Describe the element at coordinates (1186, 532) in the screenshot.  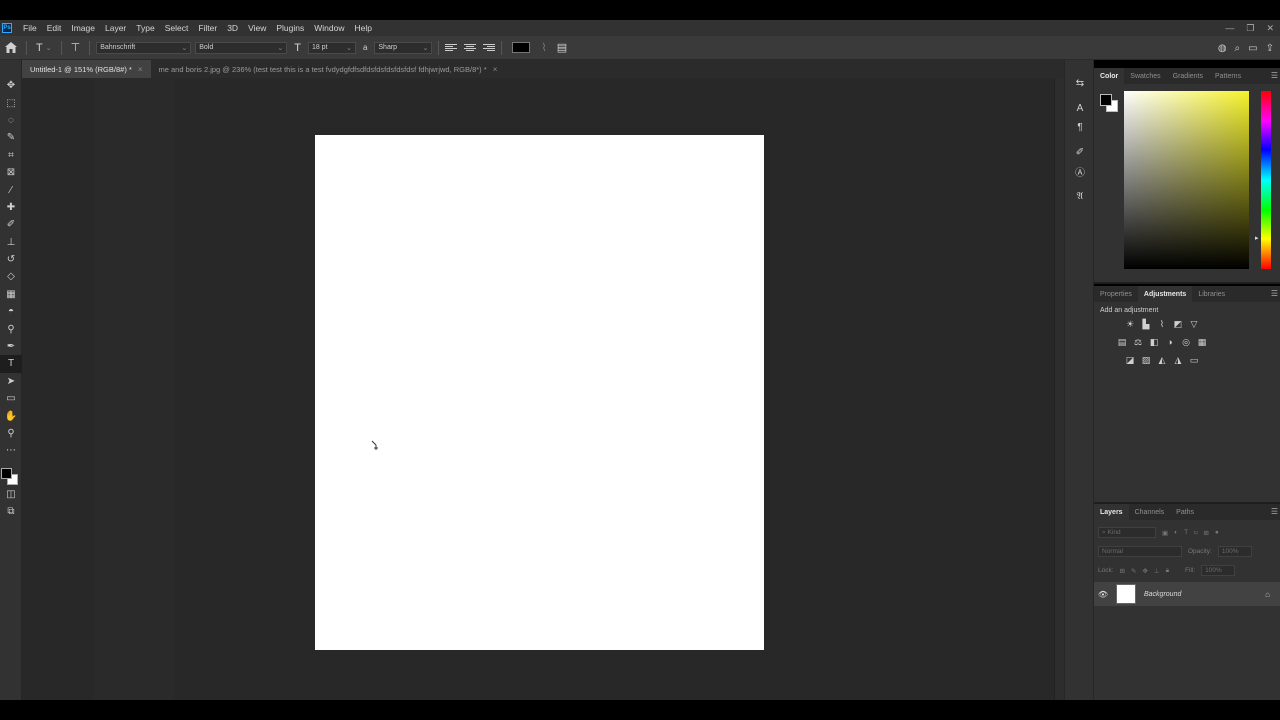
I see `filter-type-icon: T` at that location.